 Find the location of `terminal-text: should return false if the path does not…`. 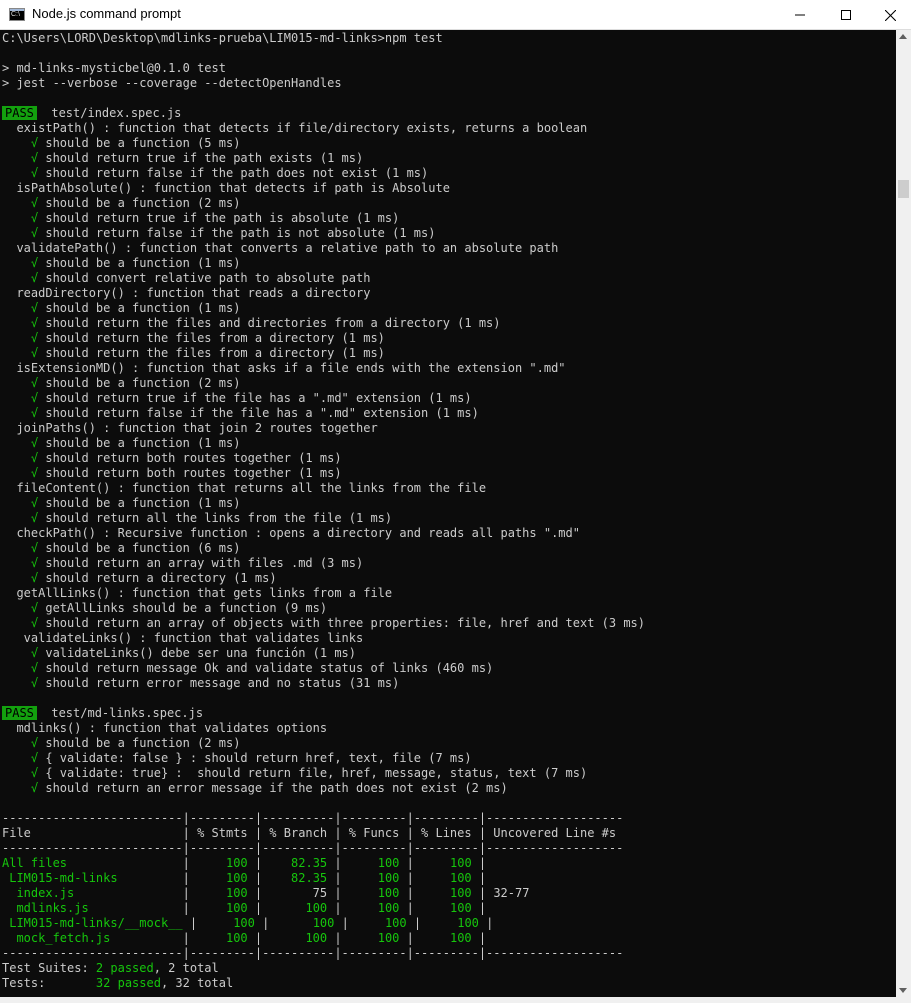

terminal-text: should return false if the path does not… is located at coordinates (233, 173).